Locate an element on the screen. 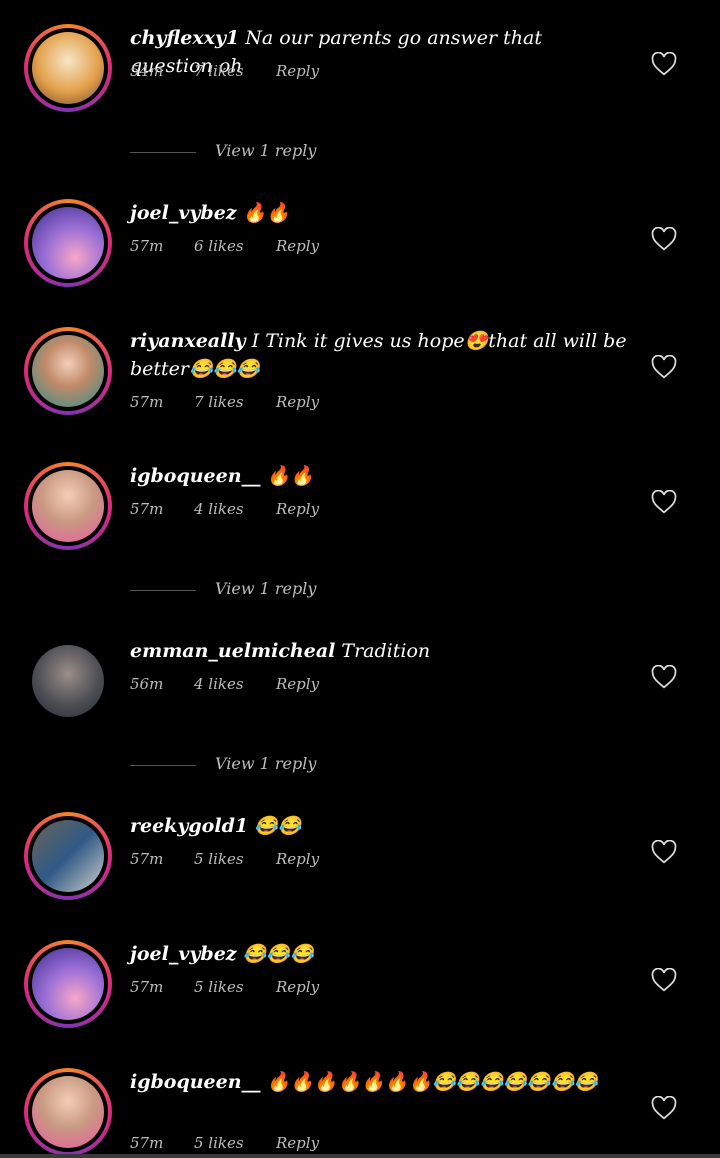  comment-username: emman_uelmicheal is located at coordinates (232, 651).